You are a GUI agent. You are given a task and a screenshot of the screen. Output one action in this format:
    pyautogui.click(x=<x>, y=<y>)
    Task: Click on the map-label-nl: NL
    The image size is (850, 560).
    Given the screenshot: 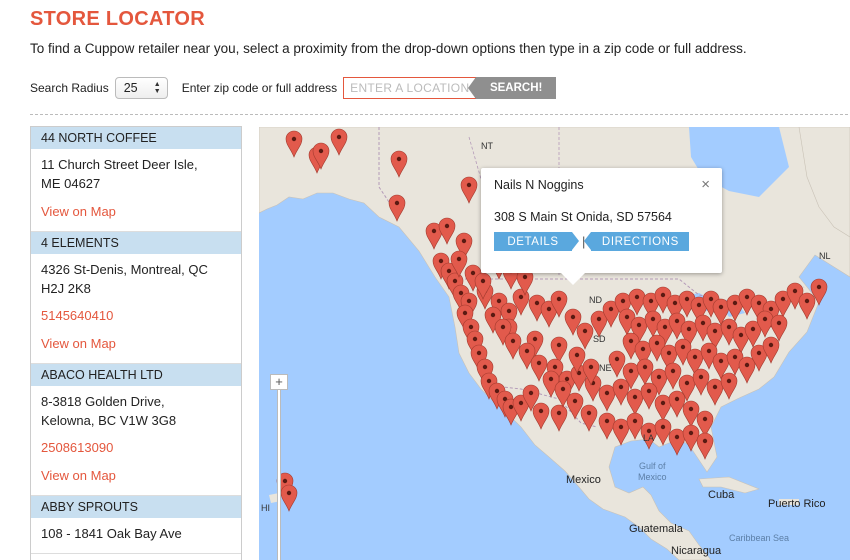 What is the action you would take?
    pyautogui.click(x=825, y=256)
    